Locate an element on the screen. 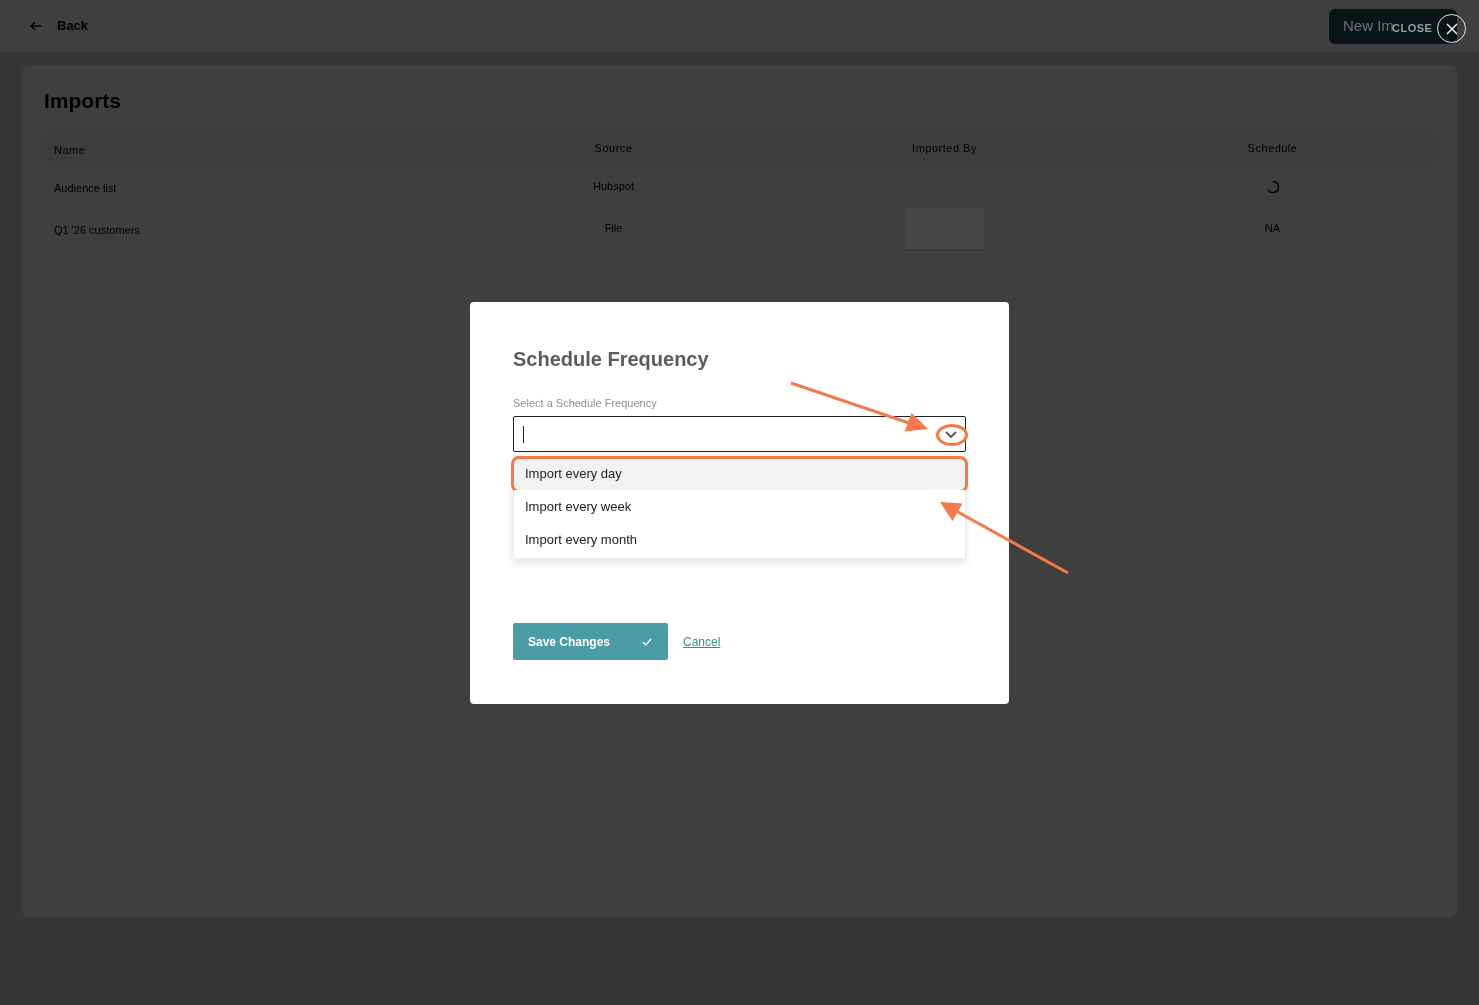  dialog-title: Schedule Frequency is located at coordinates (611, 359).